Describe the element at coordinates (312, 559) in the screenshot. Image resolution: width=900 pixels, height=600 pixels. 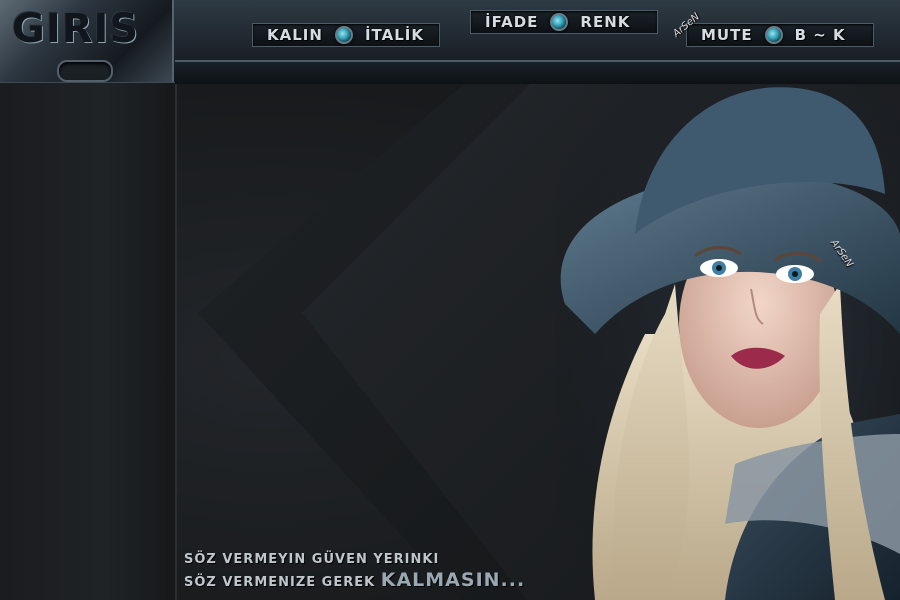
I see `quote-line-1: SÖZ VERMEYIN GÜVEN YERINKI` at that location.